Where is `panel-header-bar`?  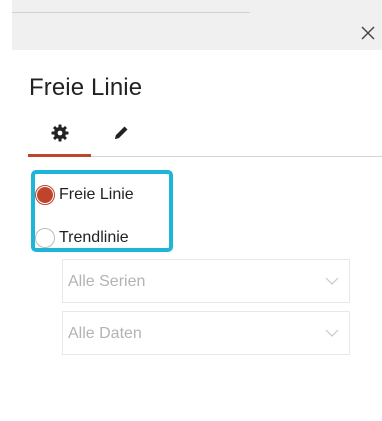 panel-header-bar is located at coordinates (197, 25).